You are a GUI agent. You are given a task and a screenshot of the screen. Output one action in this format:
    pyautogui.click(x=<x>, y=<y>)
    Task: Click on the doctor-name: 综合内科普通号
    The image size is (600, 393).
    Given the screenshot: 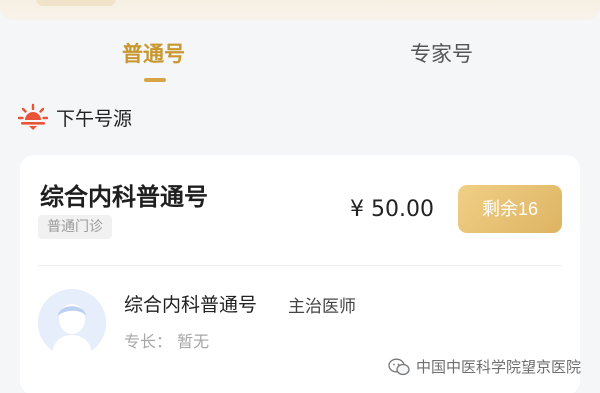 What is the action you would take?
    pyautogui.click(x=191, y=305)
    